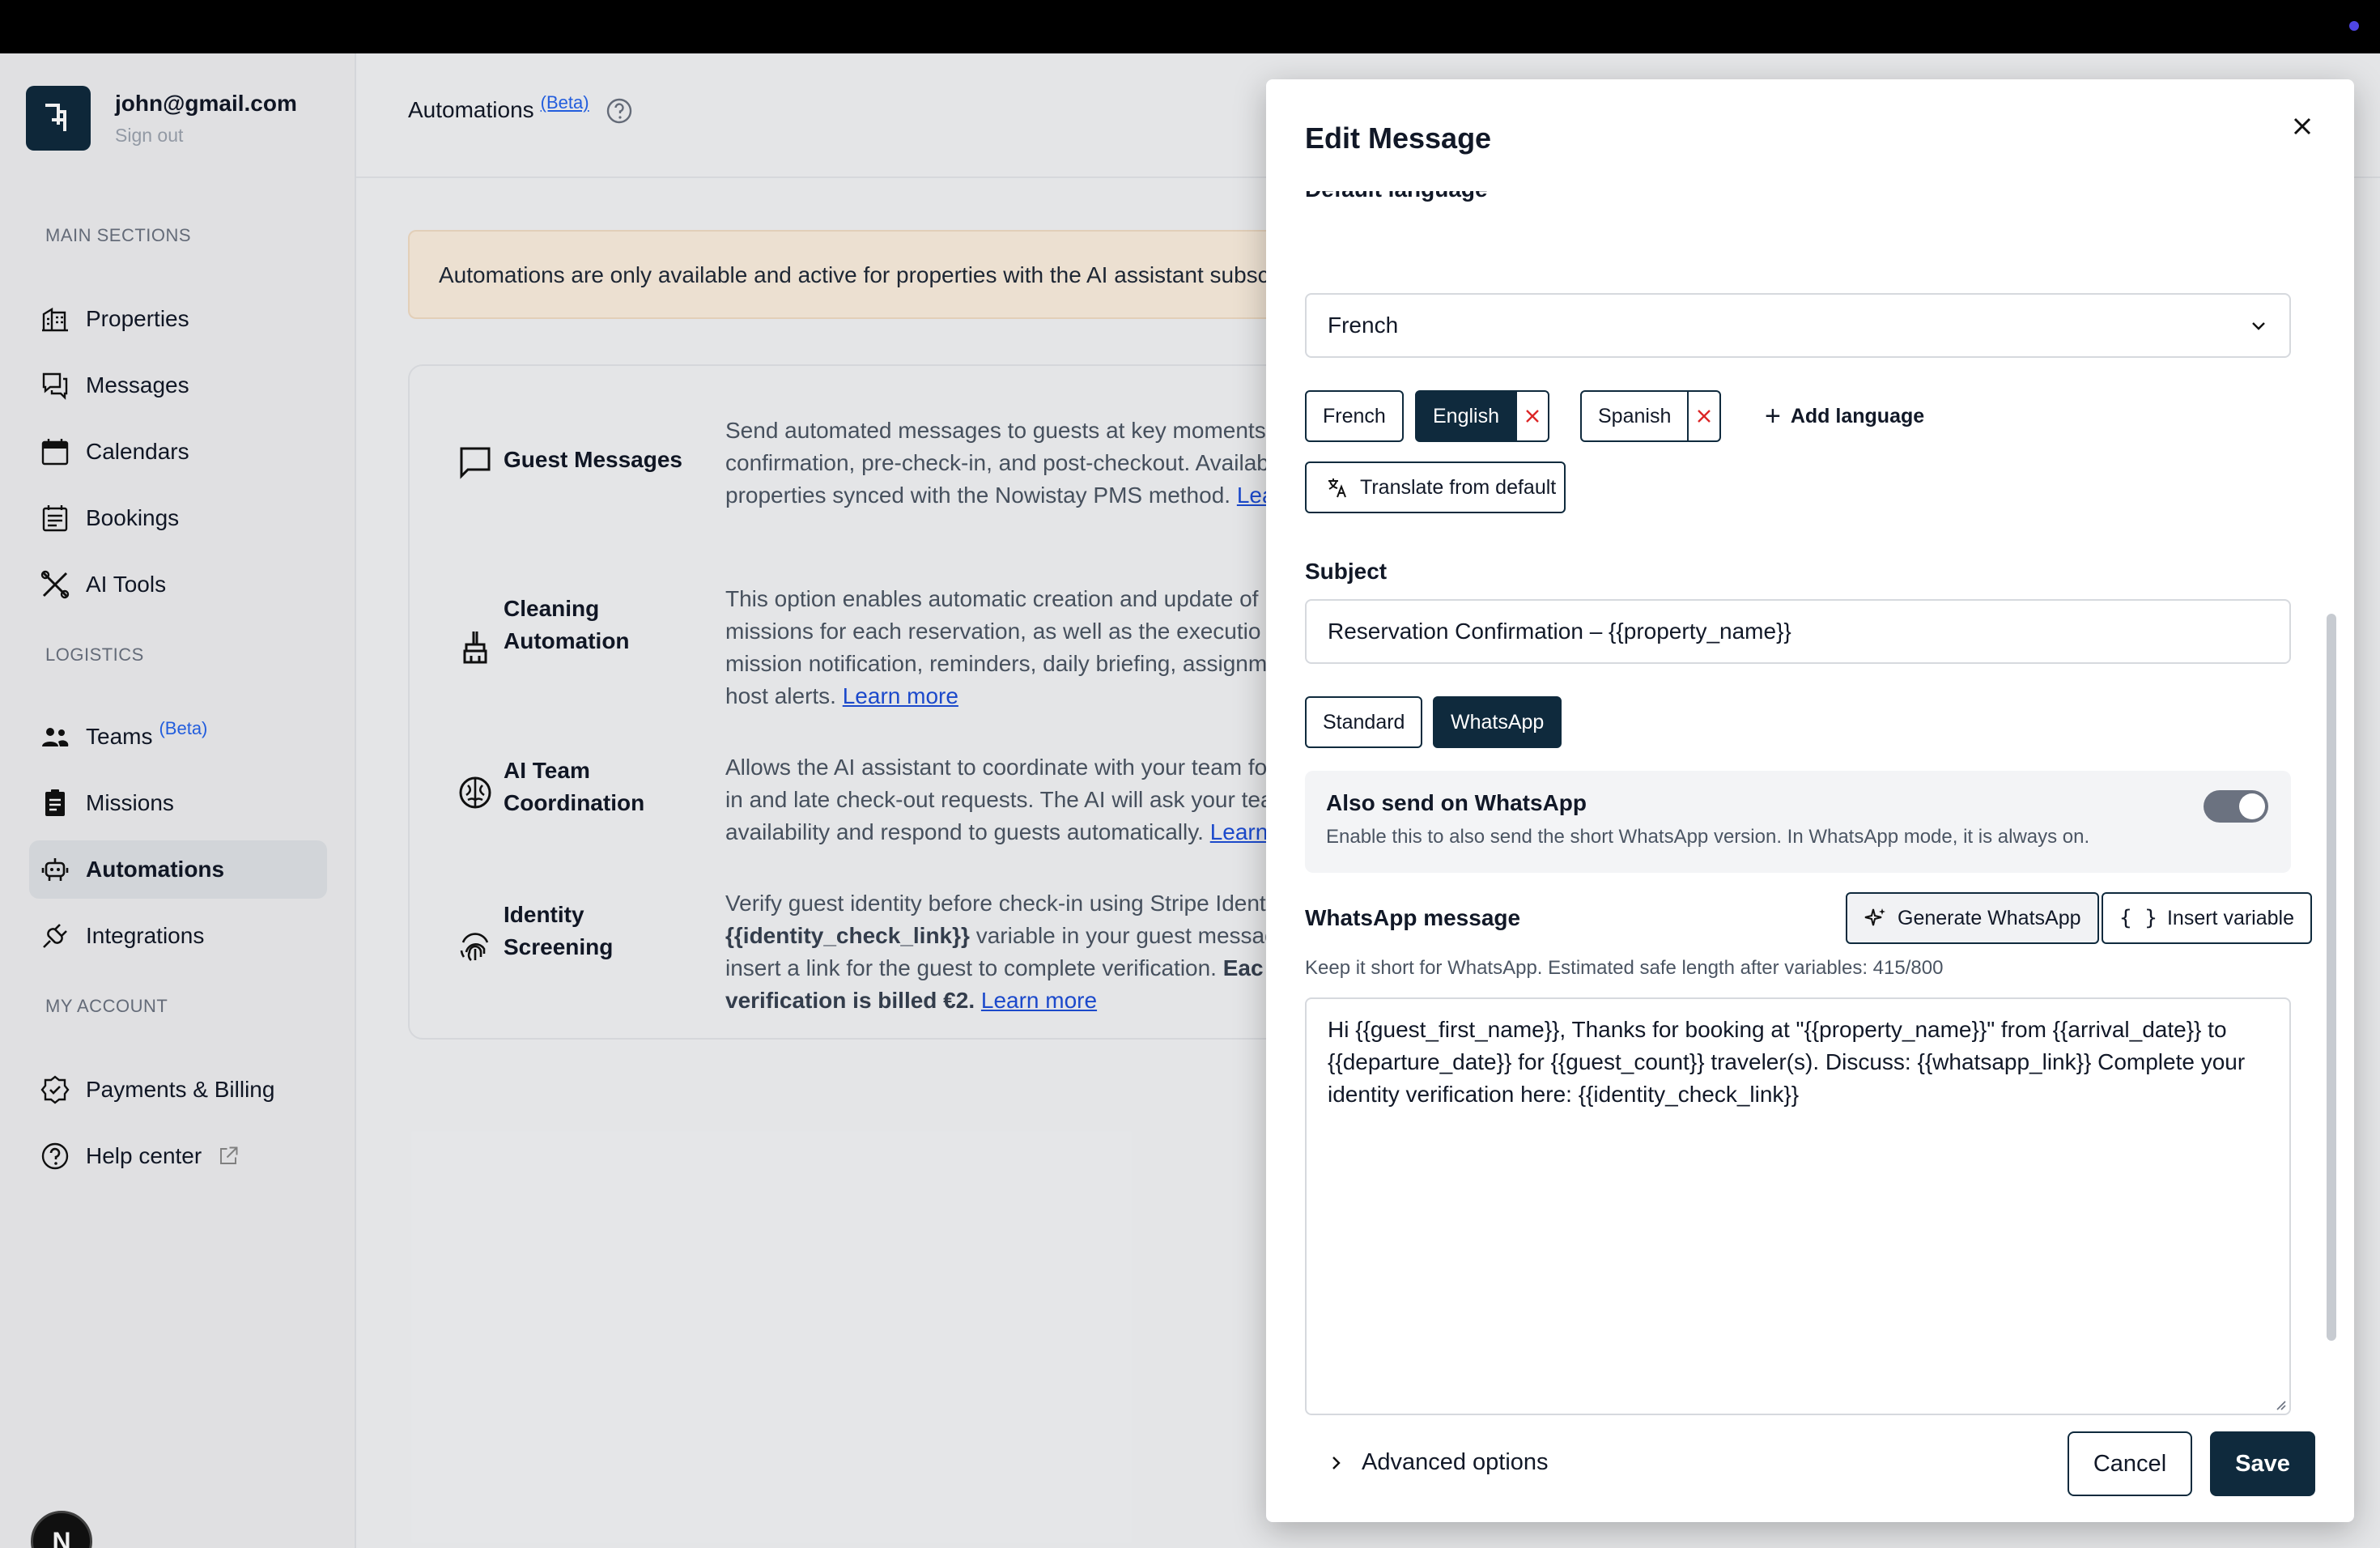  I want to click on translate-icon, so click(1337, 488).